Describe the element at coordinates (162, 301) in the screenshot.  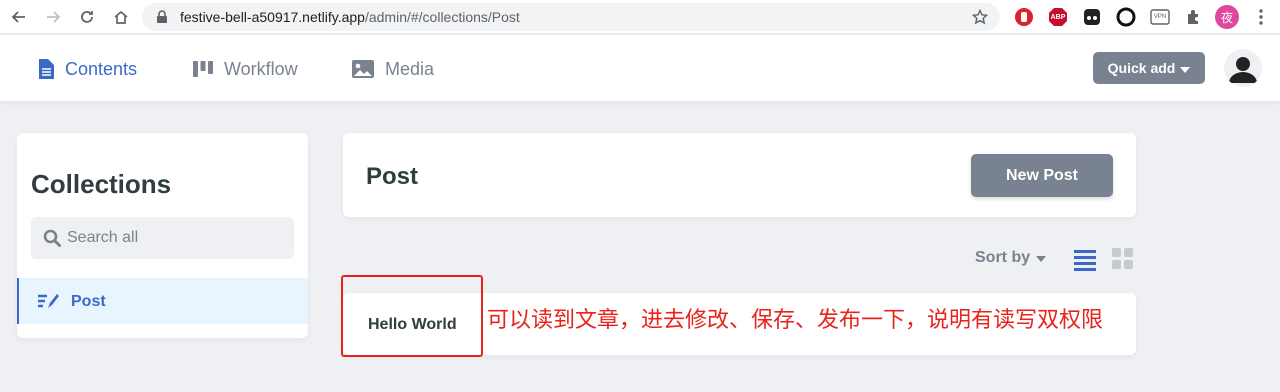
I see `sidebar-item-post: Post` at that location.